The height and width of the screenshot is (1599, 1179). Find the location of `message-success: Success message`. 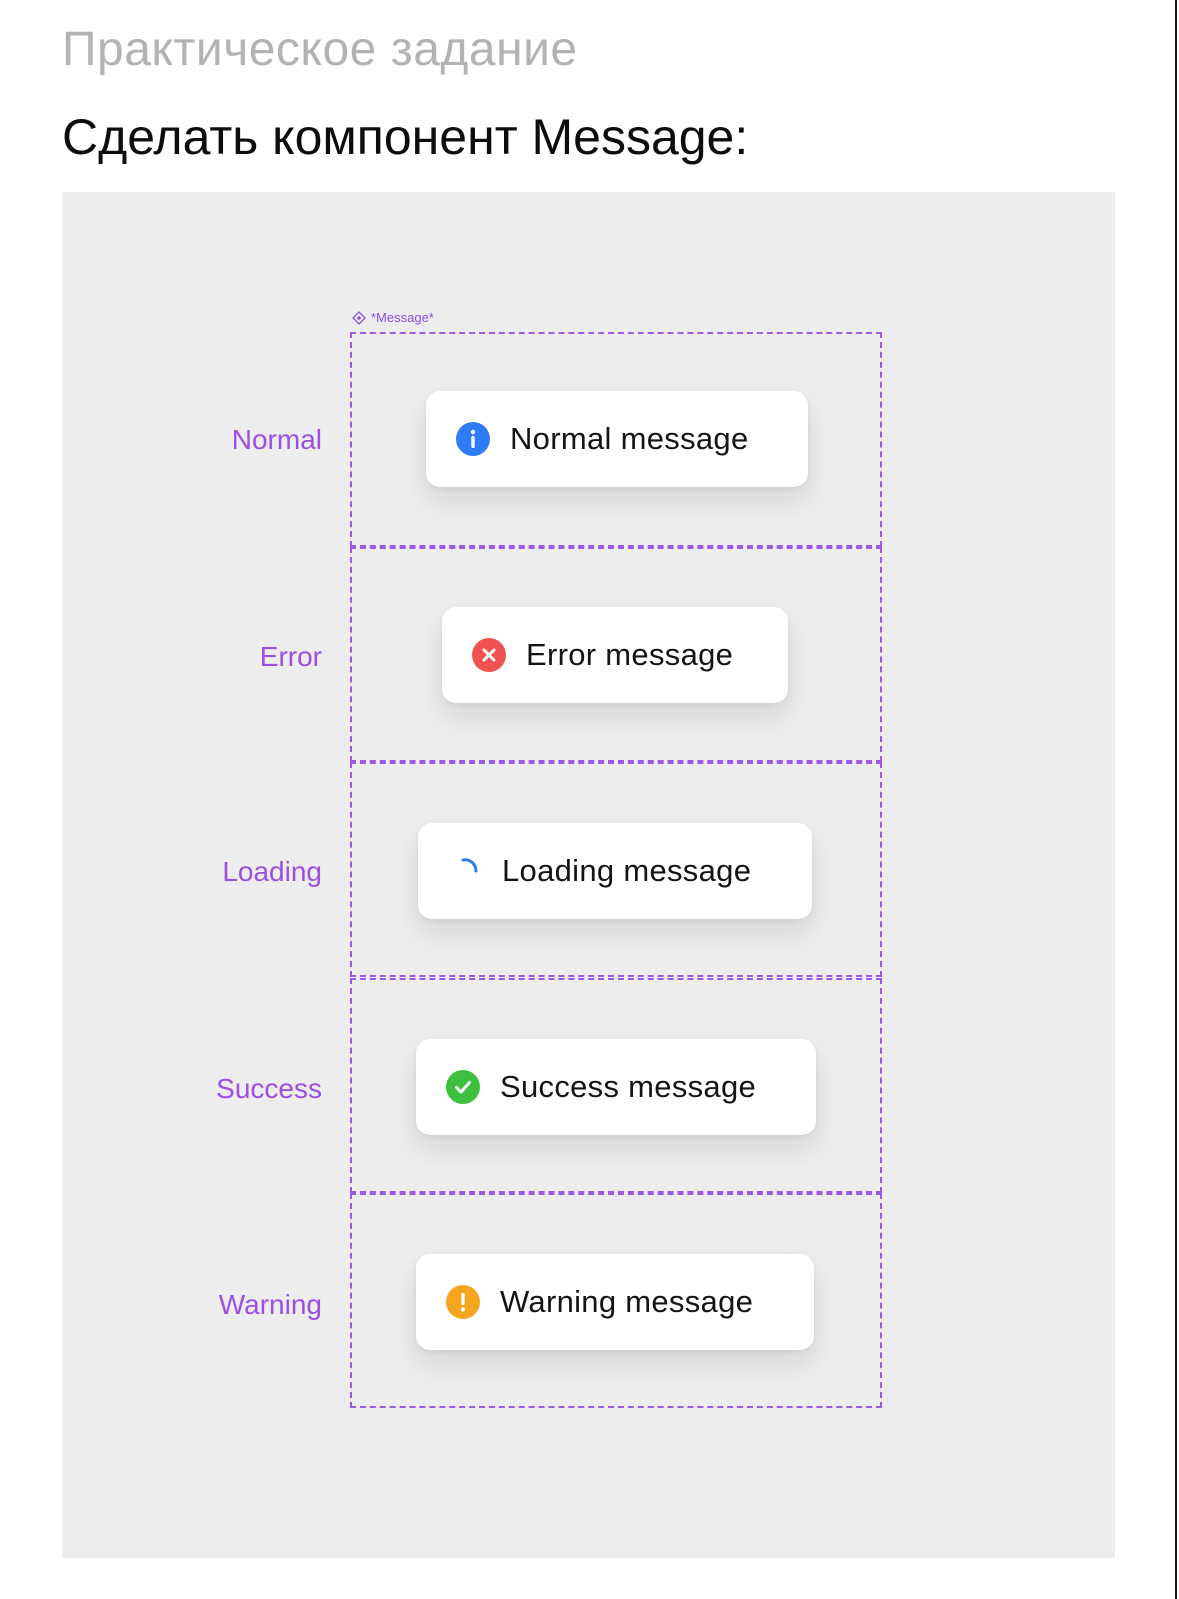

message-success: Success message is located at coordinates (616, 1087).